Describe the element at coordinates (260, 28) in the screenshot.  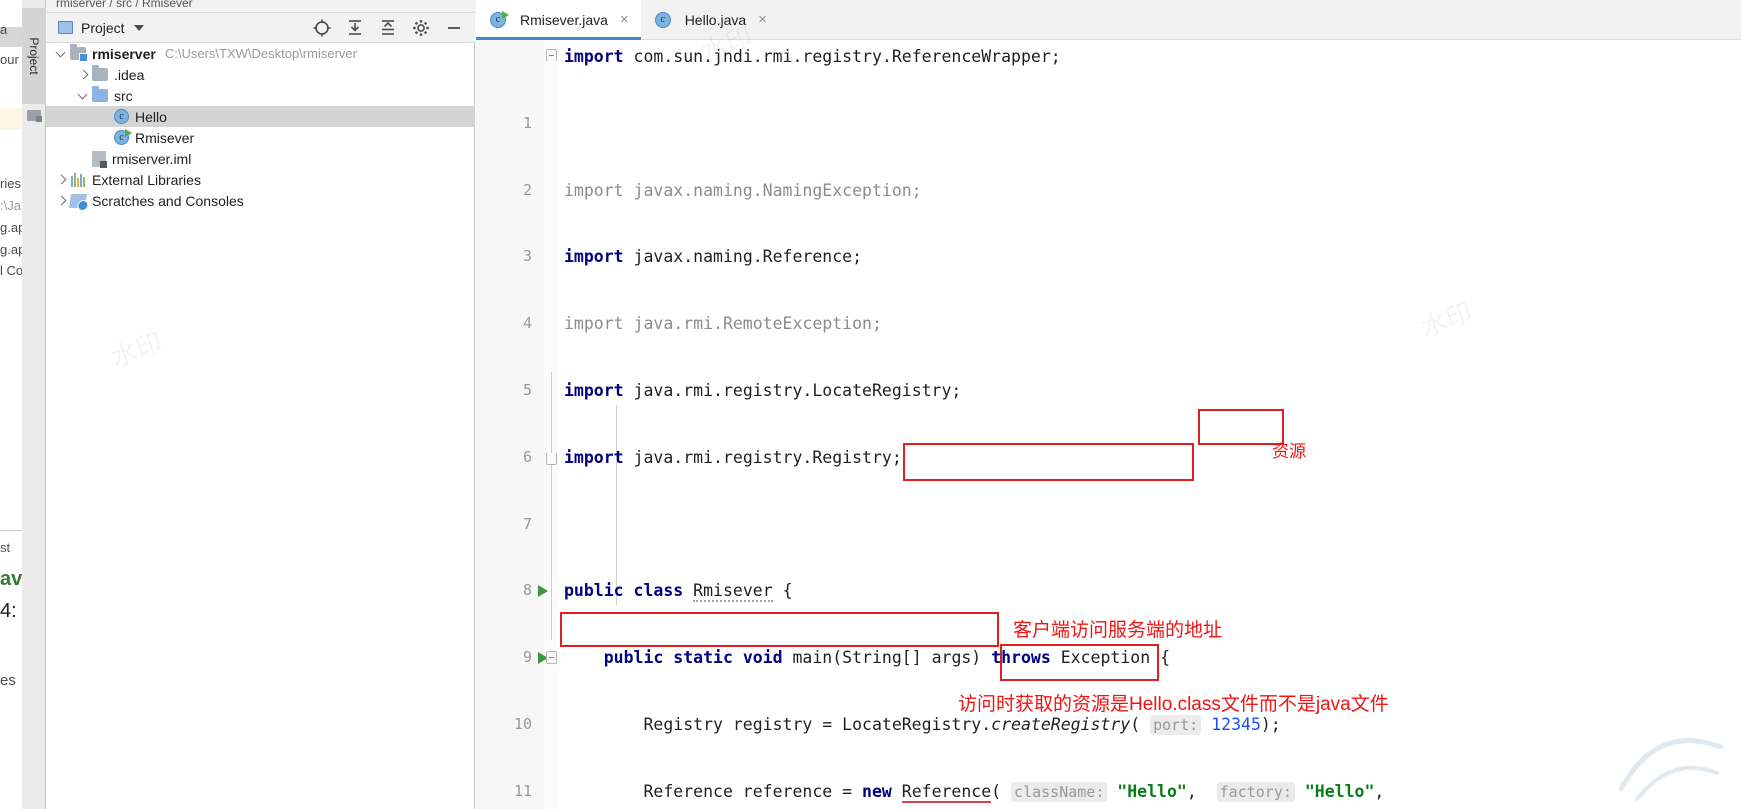
I see `project-panel-header: Project` at that location.